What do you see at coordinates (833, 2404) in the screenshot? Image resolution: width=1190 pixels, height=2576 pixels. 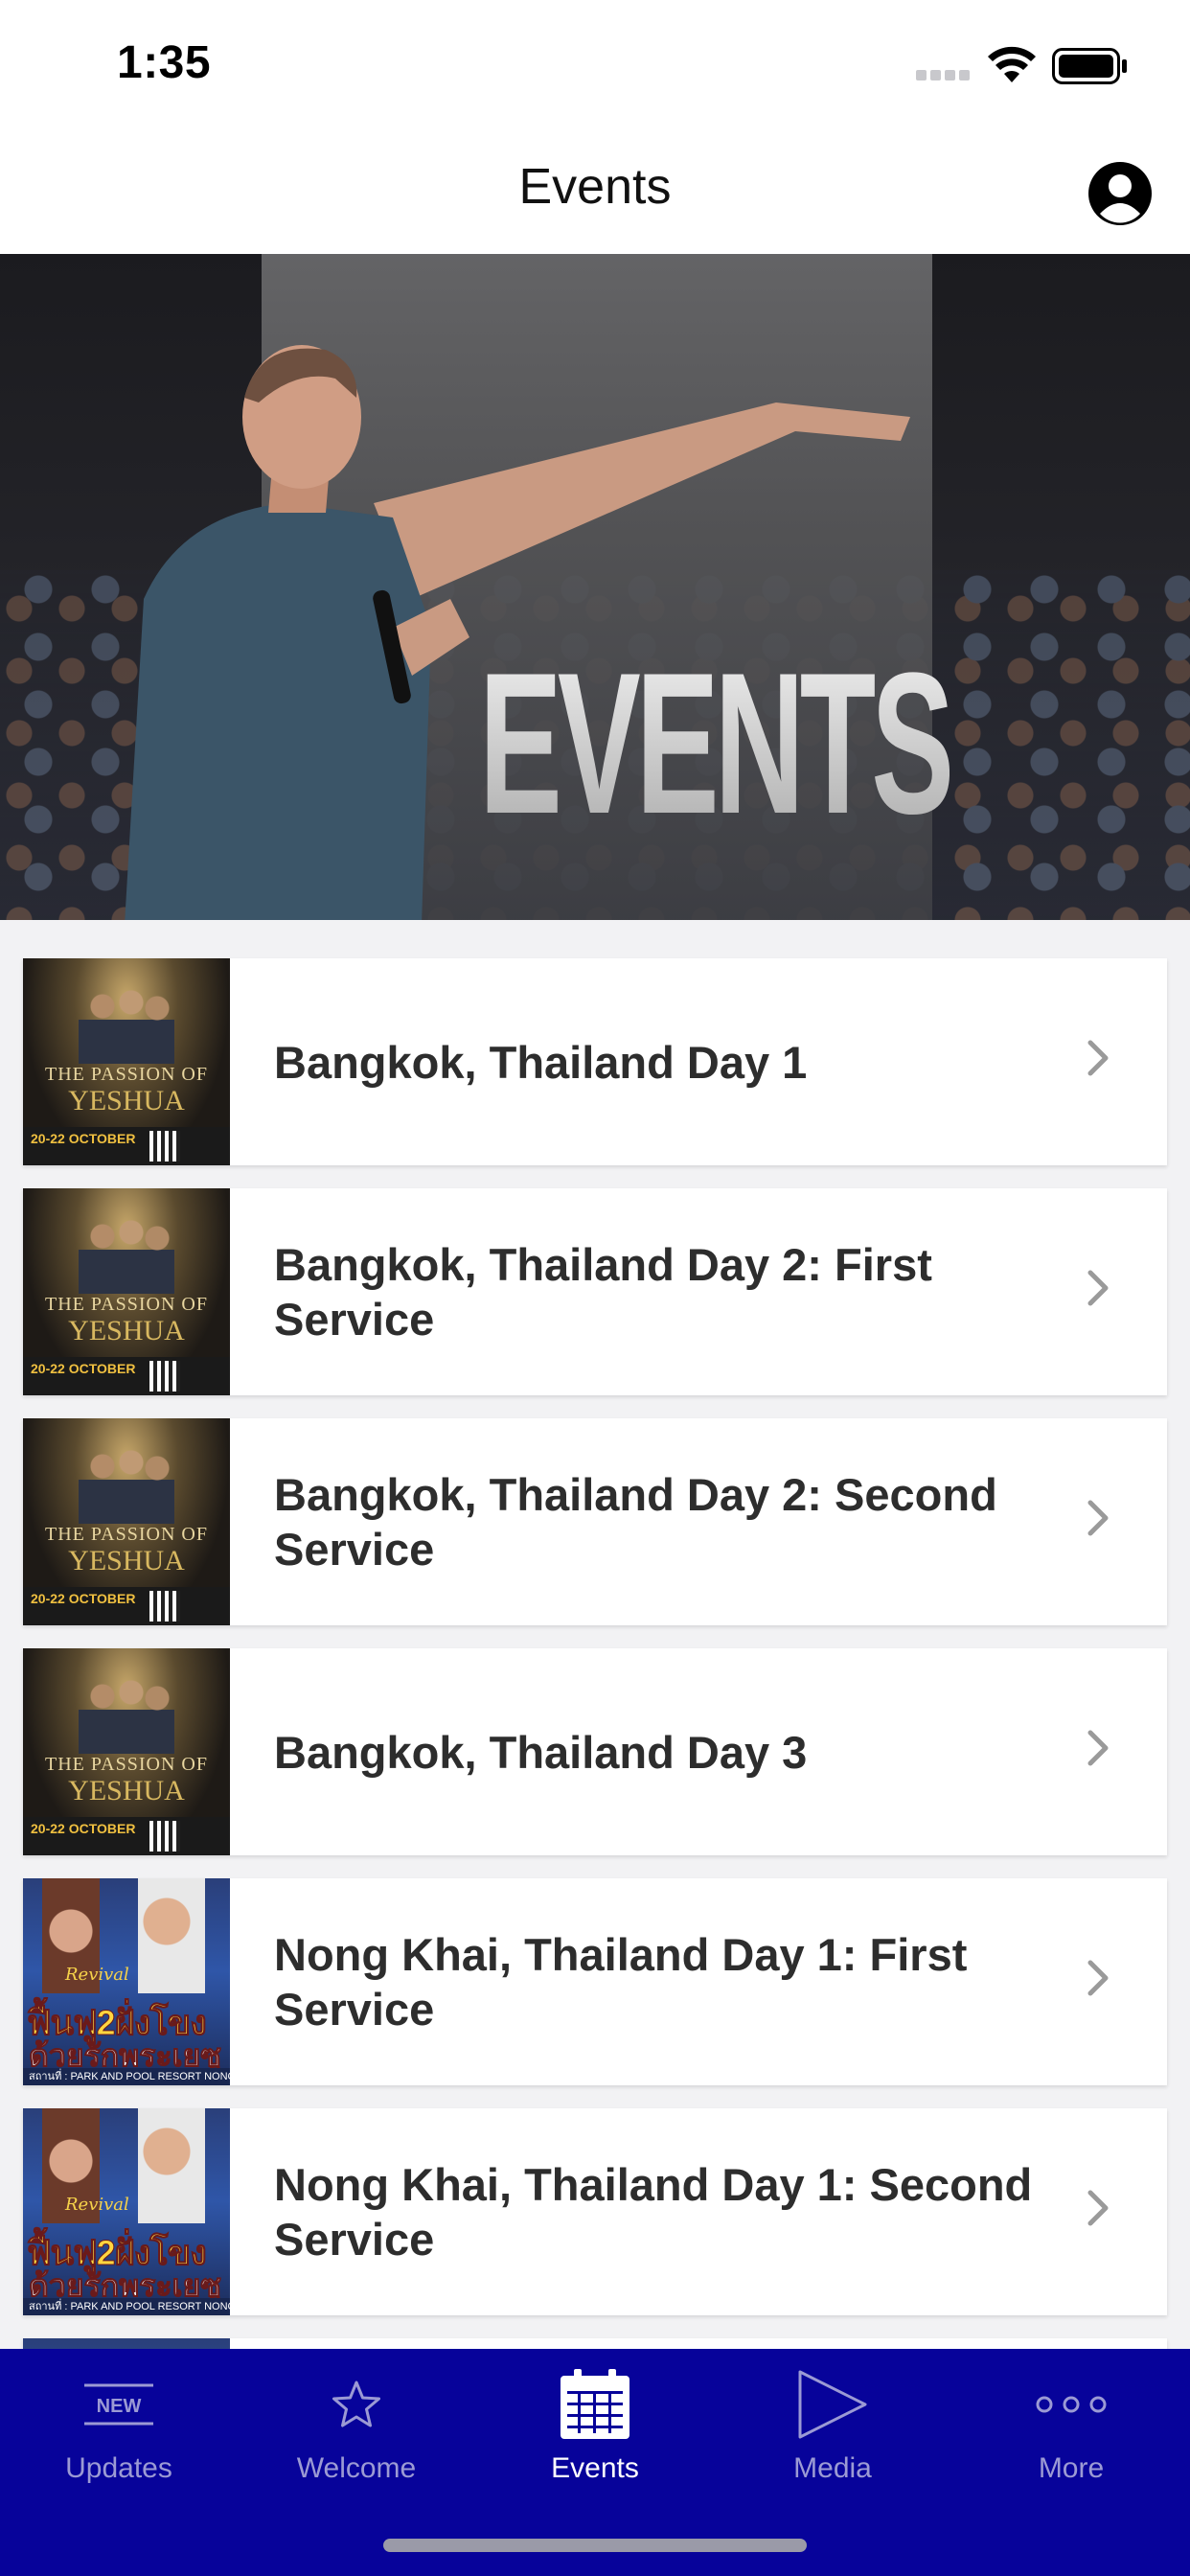 I see `play-icon` at bounding box center [833, 2404].